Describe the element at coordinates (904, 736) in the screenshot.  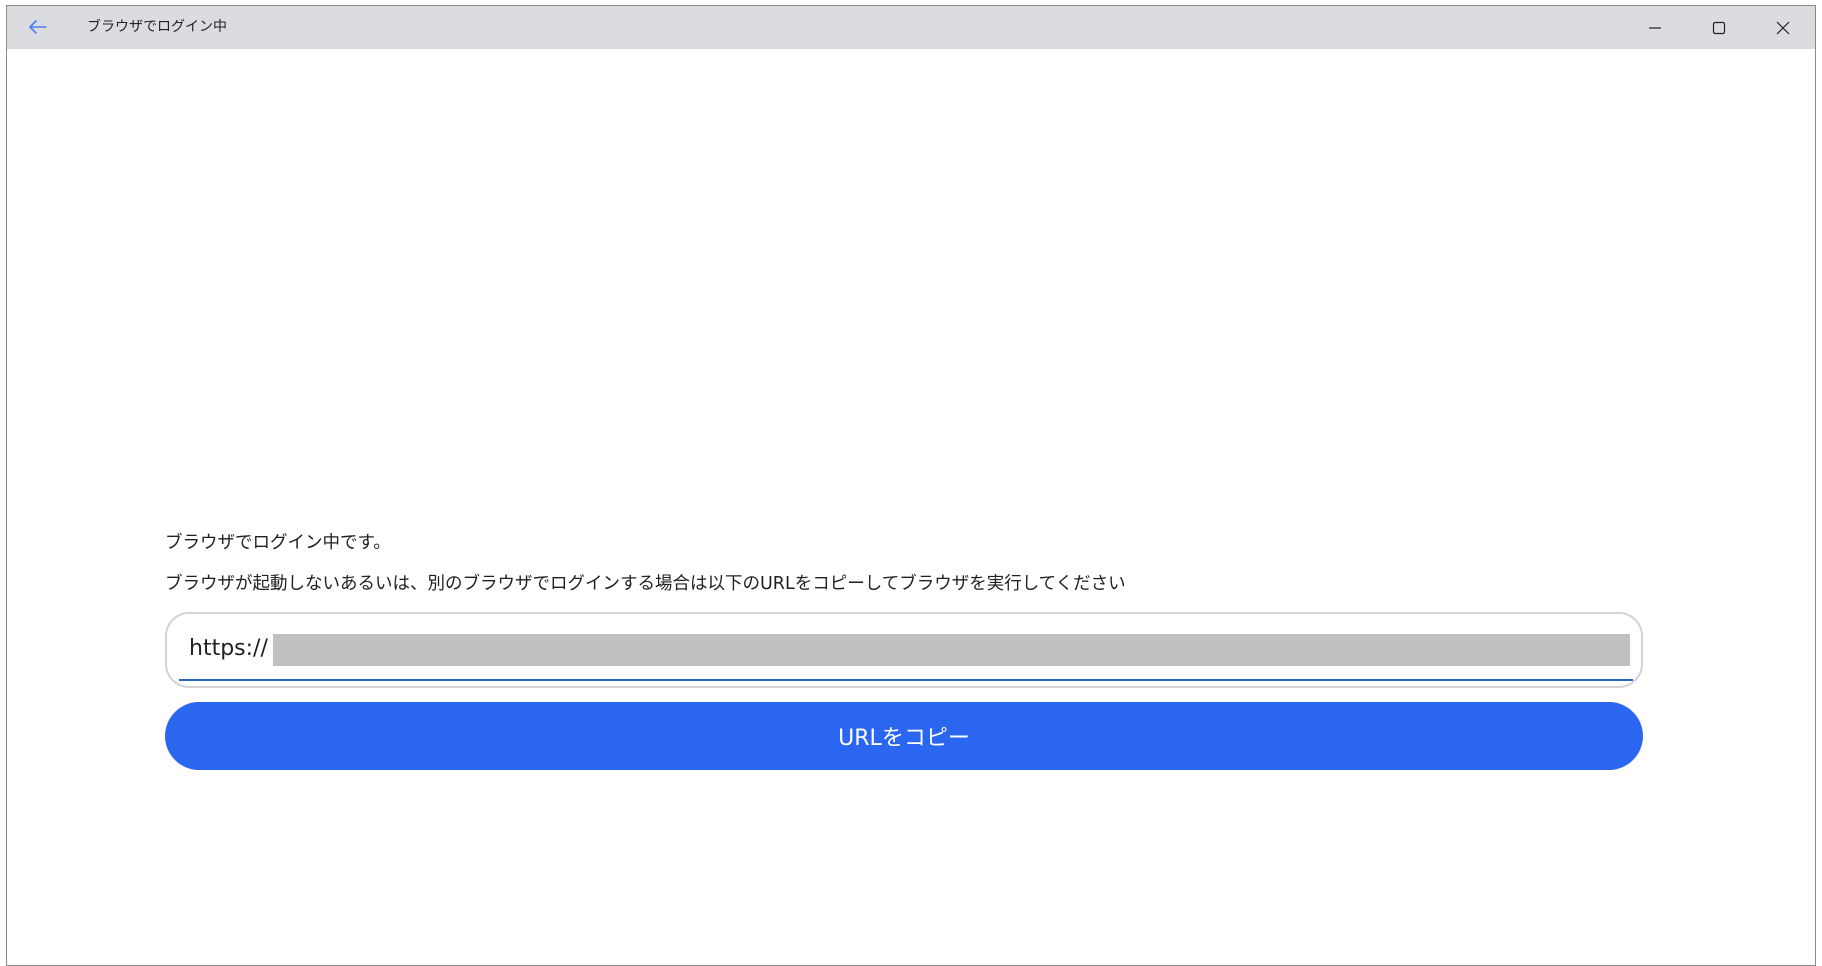
I see `copy-url-button: URLをコピー` at that location.